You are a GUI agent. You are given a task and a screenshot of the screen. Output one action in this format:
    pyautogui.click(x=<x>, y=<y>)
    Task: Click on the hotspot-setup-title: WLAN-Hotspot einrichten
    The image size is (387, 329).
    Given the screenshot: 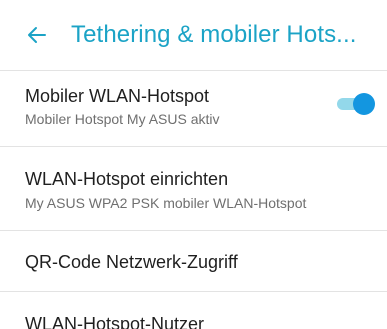 What is the action you would take?
    pyautogui.click(x=127, y=179)
    